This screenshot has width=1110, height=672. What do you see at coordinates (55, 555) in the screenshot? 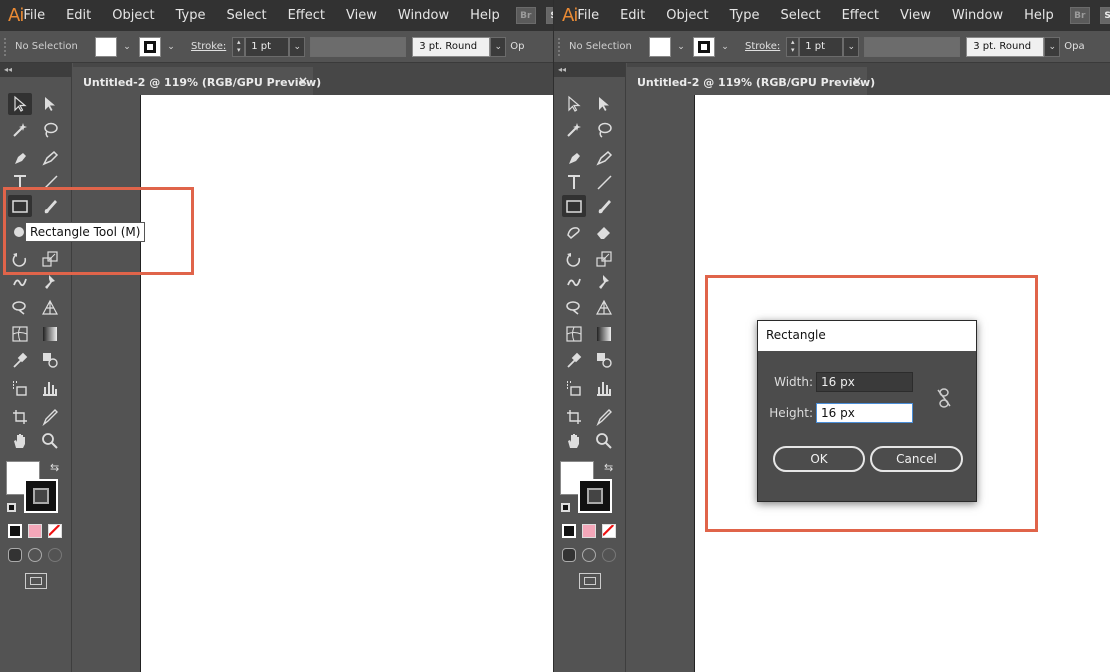
I see `draw-inside-icon` at bounding box center [55, 555].